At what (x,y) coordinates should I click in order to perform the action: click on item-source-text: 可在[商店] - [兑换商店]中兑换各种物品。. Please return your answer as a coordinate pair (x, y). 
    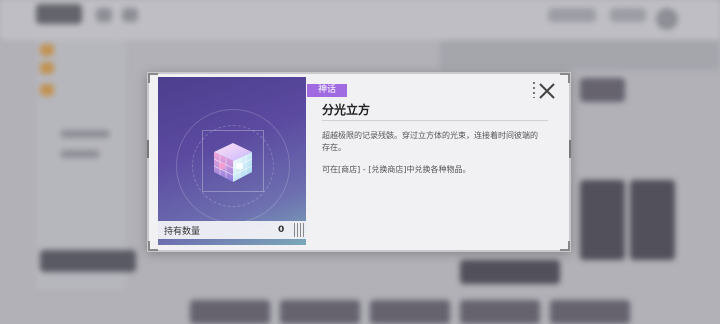
    Looking at the image, I should click on (396, 169).